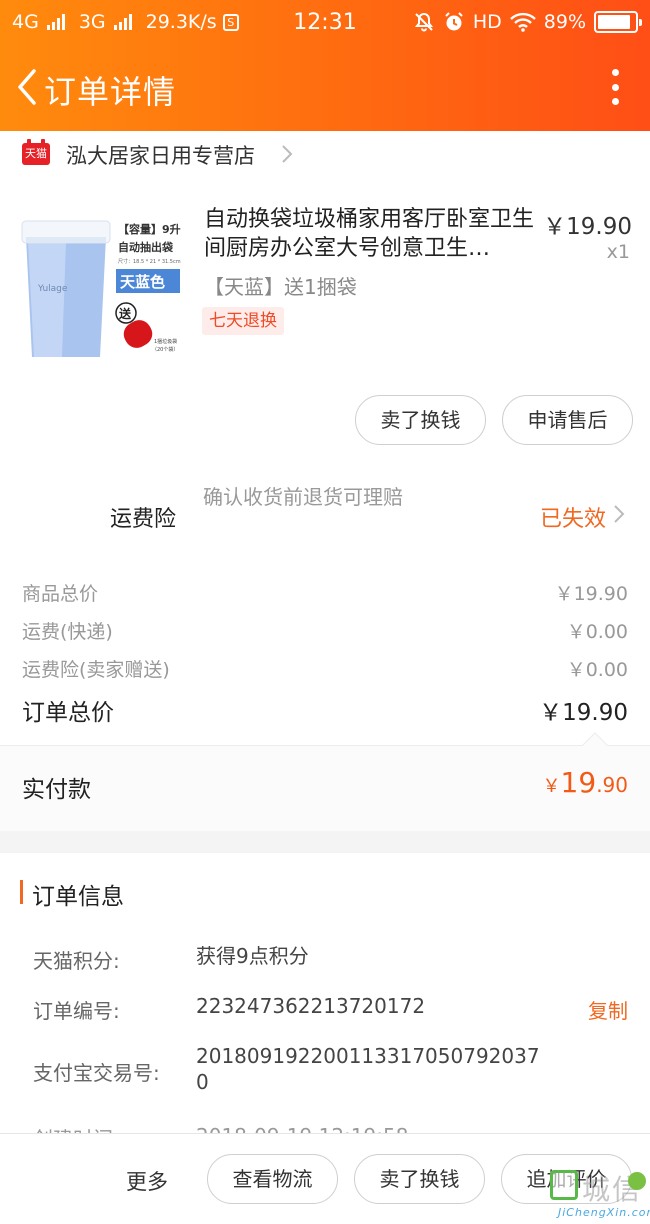 The image size is (650, 1224). What do you see at coordinates (325, 710) in the screenshot?
I see `order-total-row: 订单总价 ￥19.90` at bounding box center [325, 710].